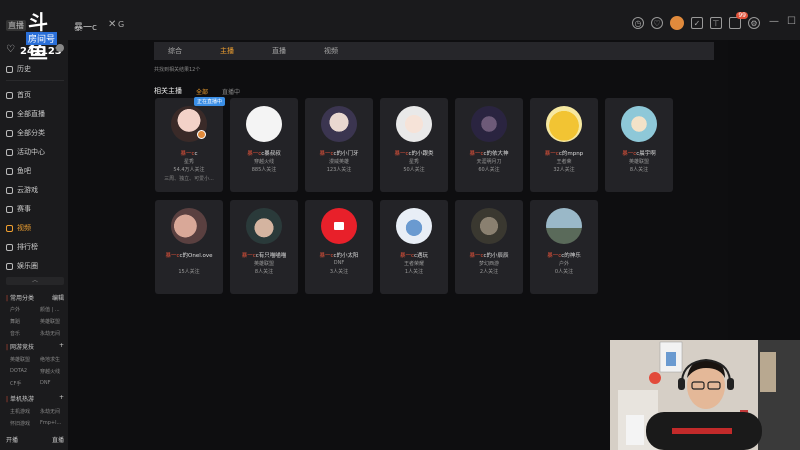  I want to click on cloud-icon, so click(9, 190).